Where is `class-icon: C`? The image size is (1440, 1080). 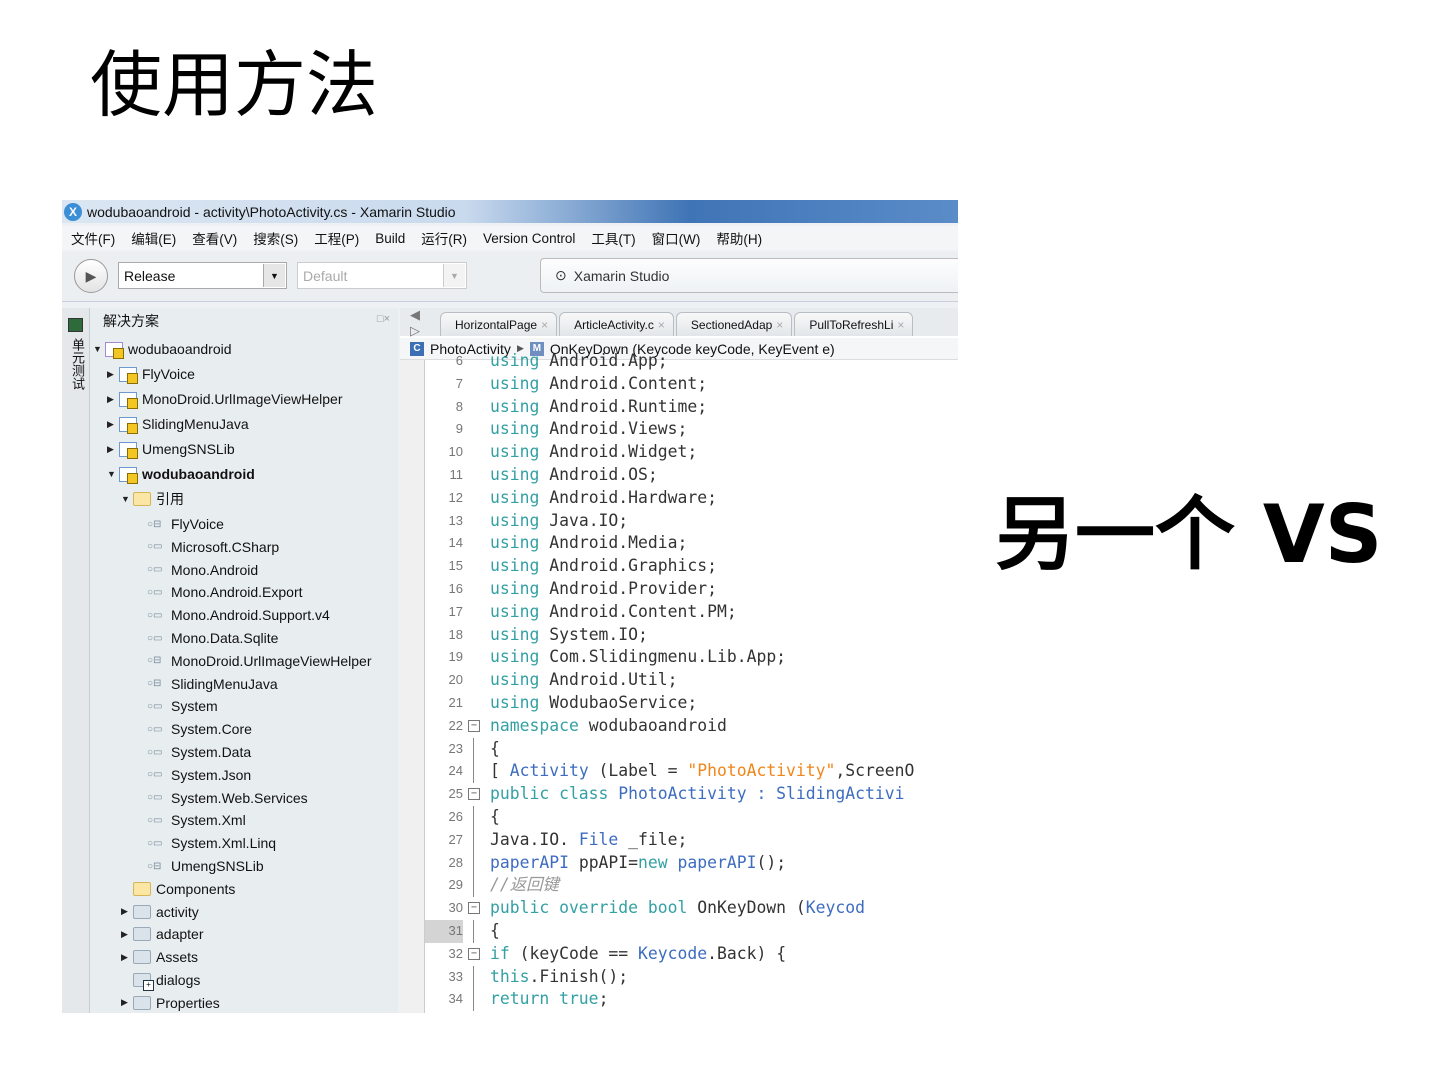 class-icon: C is located at coordinates (417, 348).